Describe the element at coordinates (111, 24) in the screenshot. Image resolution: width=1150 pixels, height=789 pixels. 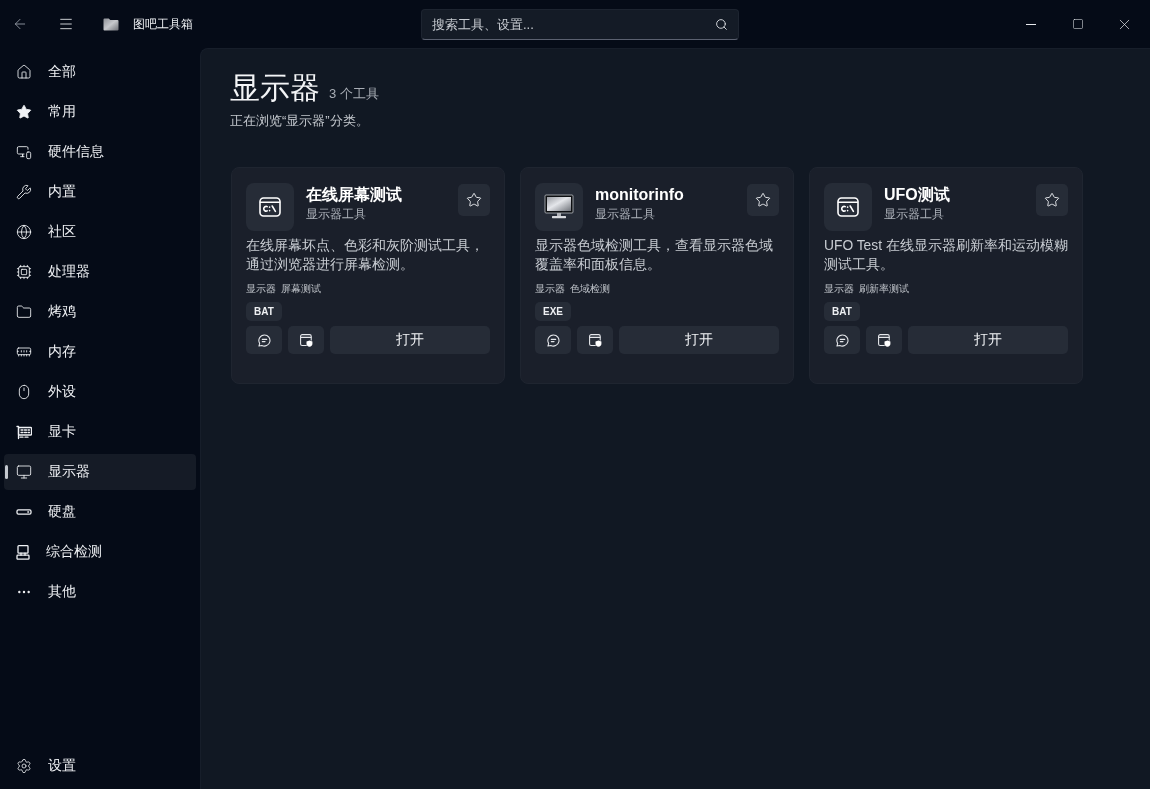
I see `app-folder-icon` at that location.